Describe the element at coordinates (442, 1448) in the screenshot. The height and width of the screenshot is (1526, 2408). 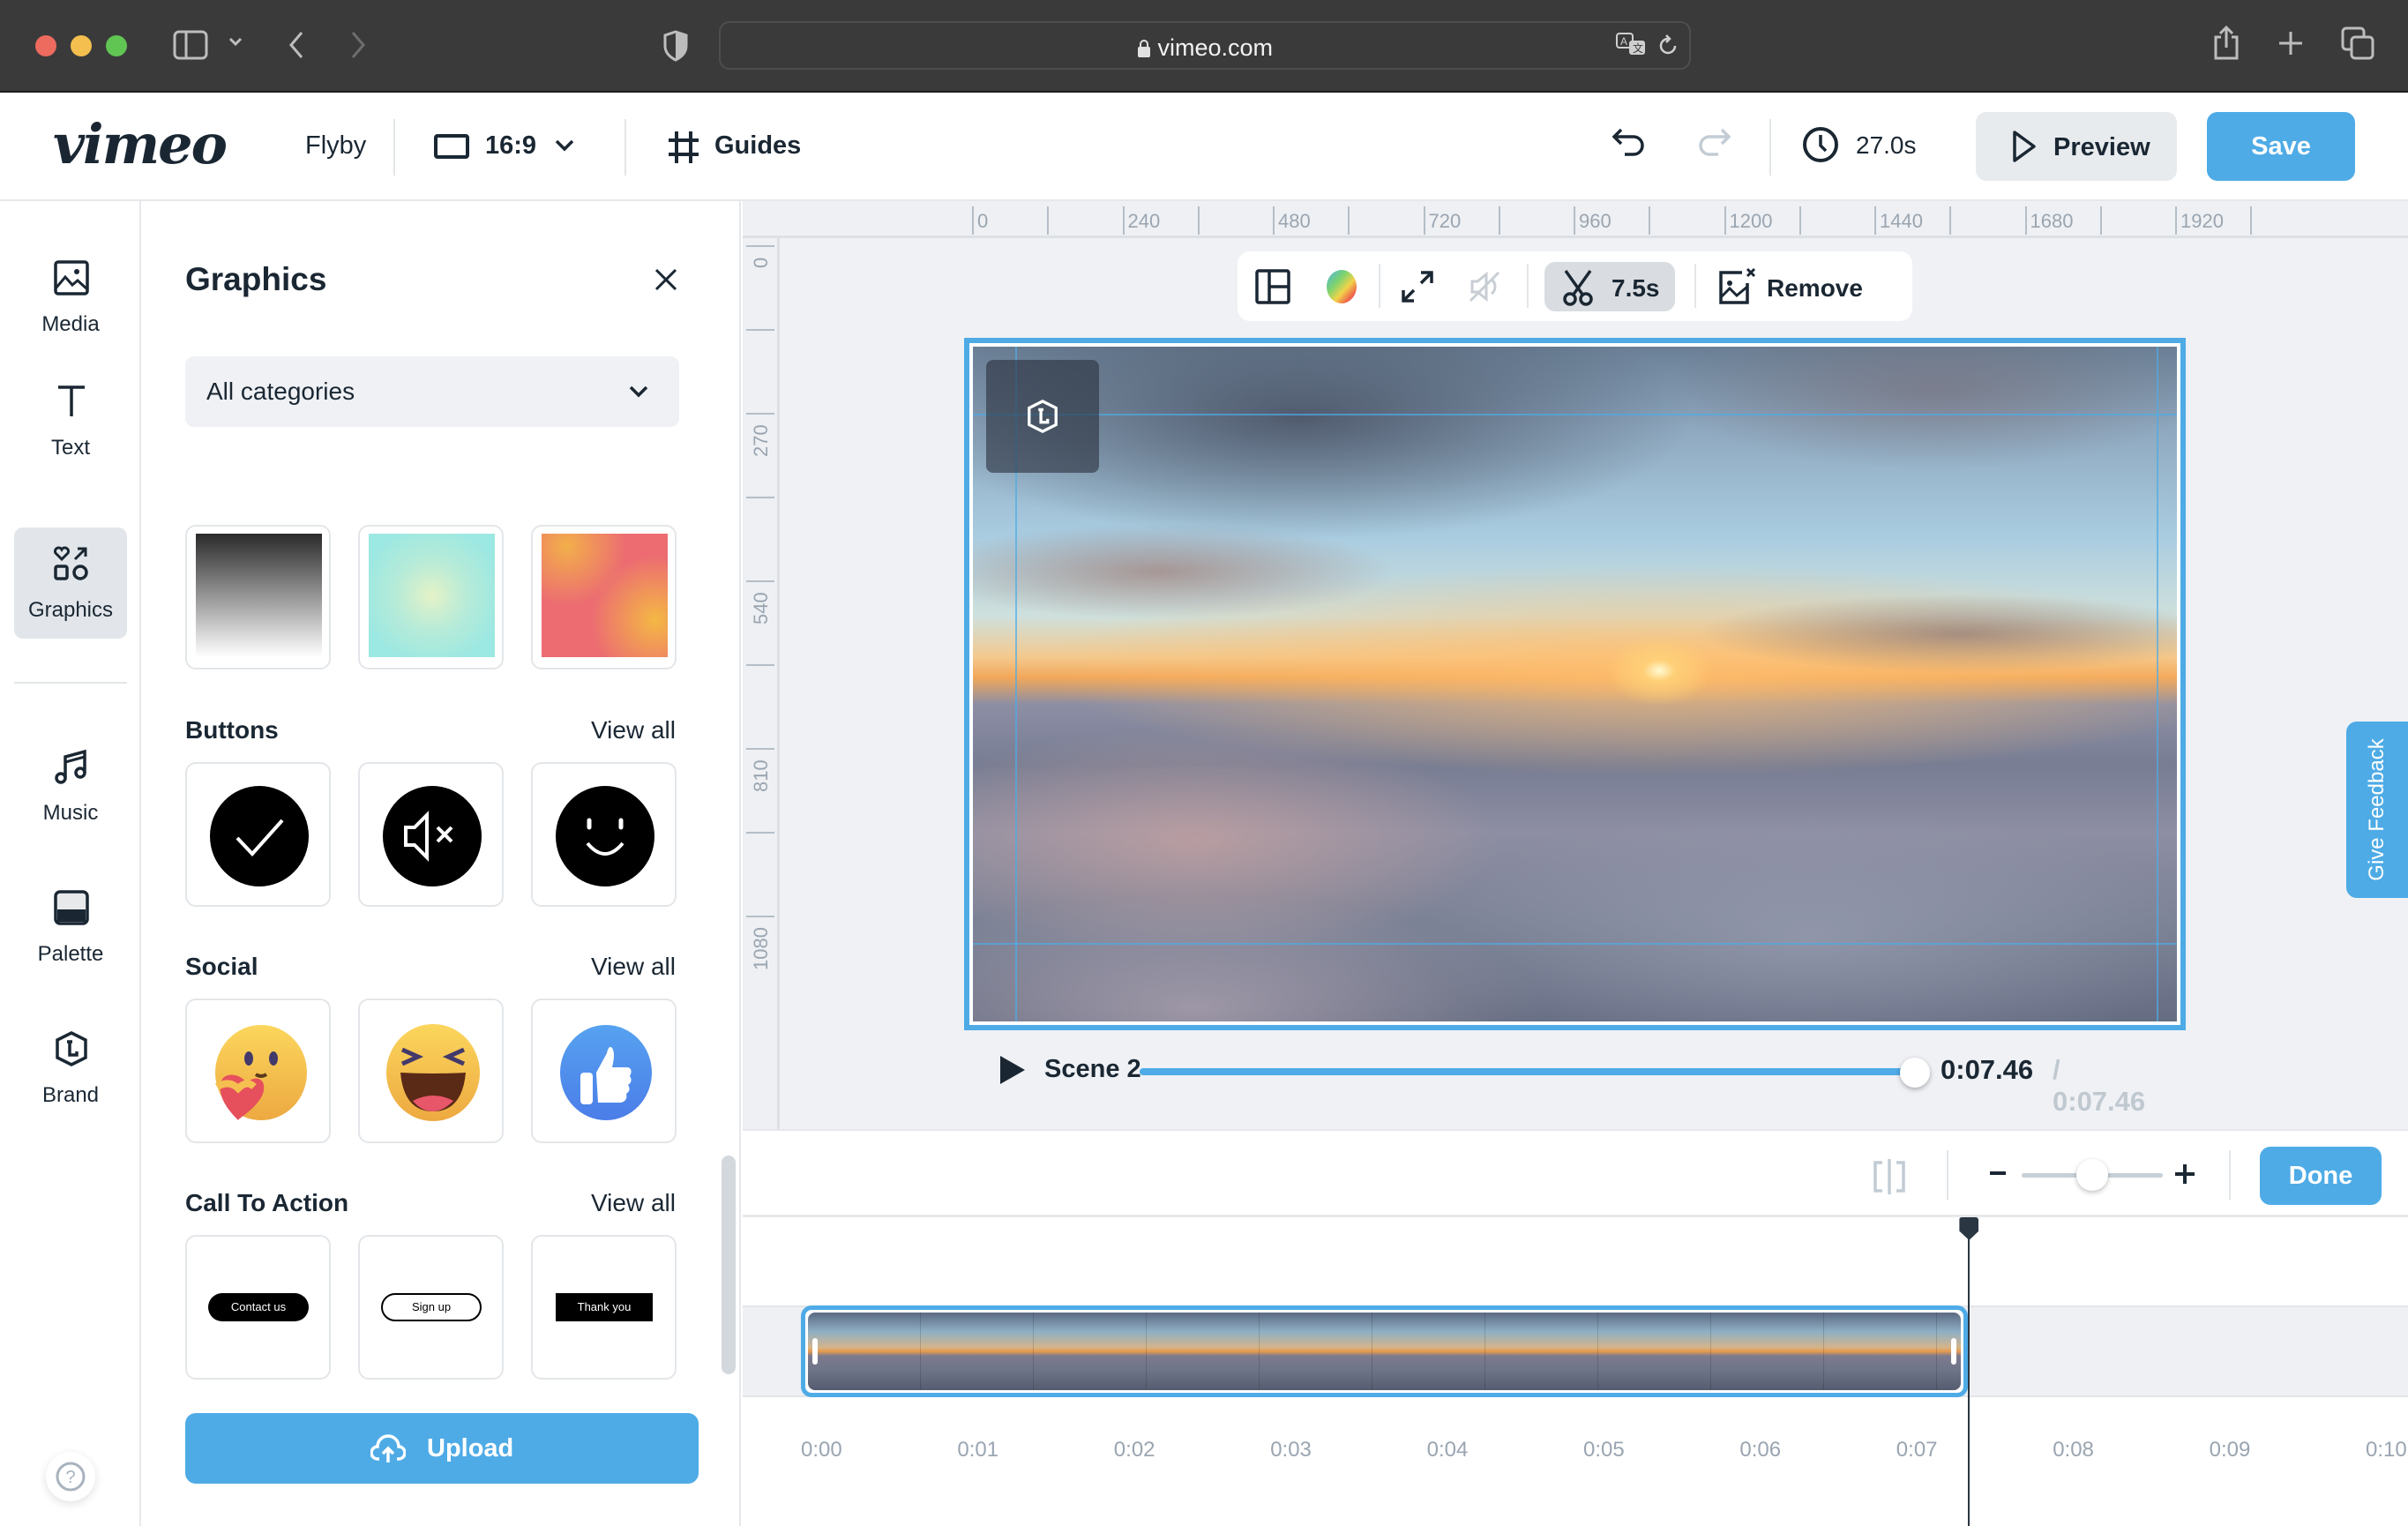
I see `upload-button: Upload` at that location.